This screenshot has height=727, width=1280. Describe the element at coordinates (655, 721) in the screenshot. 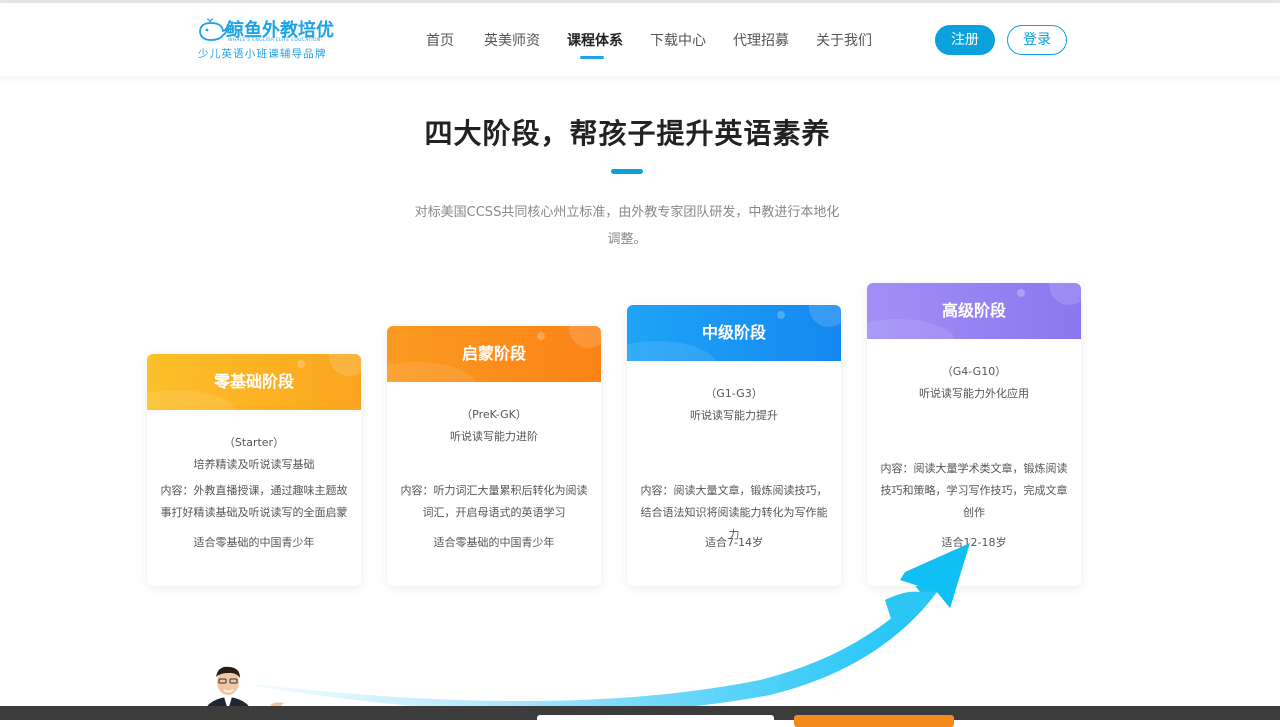

I see `phone-input` at that location.